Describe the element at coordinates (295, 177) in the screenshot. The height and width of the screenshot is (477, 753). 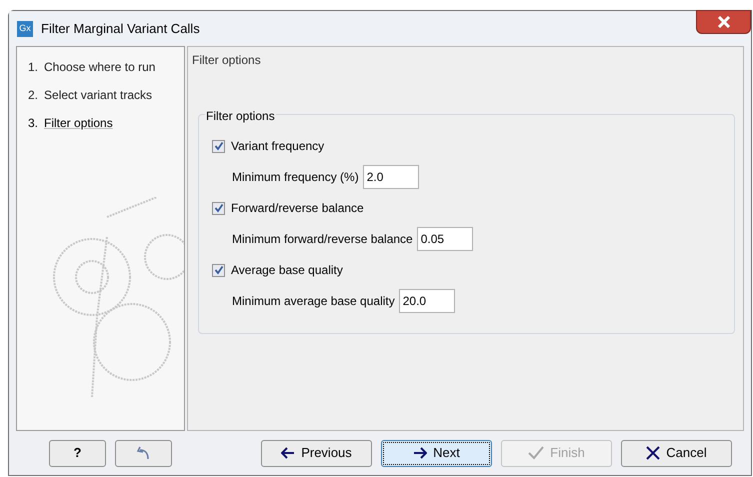
I see `field-label: Minimum frequency (%)` at that location.